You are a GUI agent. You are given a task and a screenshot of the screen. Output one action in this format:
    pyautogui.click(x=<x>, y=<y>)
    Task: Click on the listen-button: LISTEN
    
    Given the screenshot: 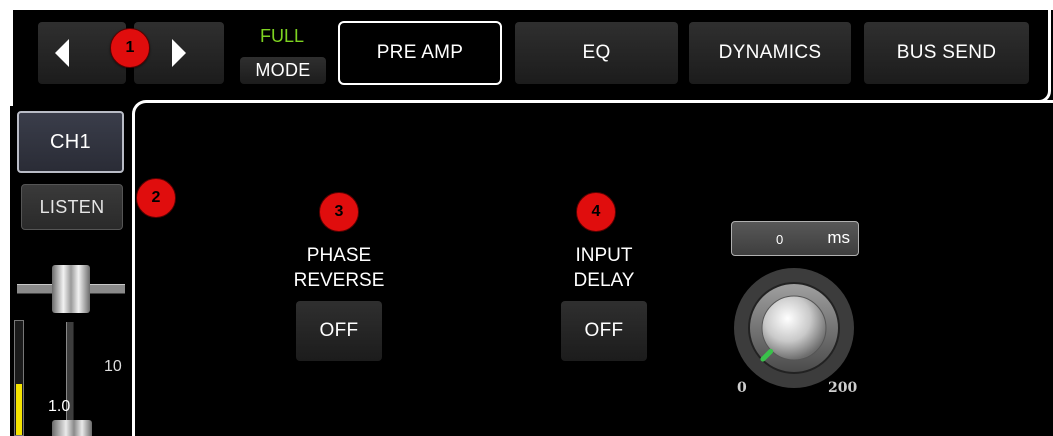 What is the action you would take?
    pyautogui.click(x=72, y=207)
    